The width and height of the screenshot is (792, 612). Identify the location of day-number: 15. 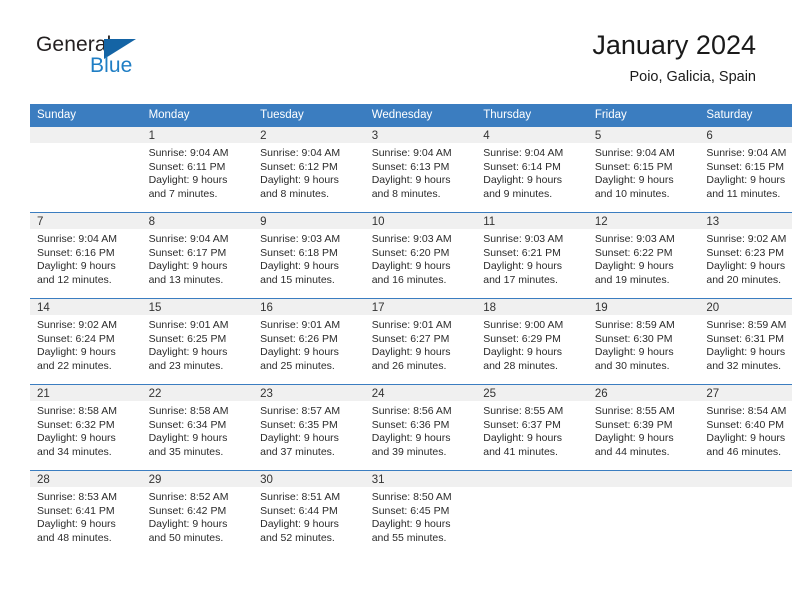
(197, 307).